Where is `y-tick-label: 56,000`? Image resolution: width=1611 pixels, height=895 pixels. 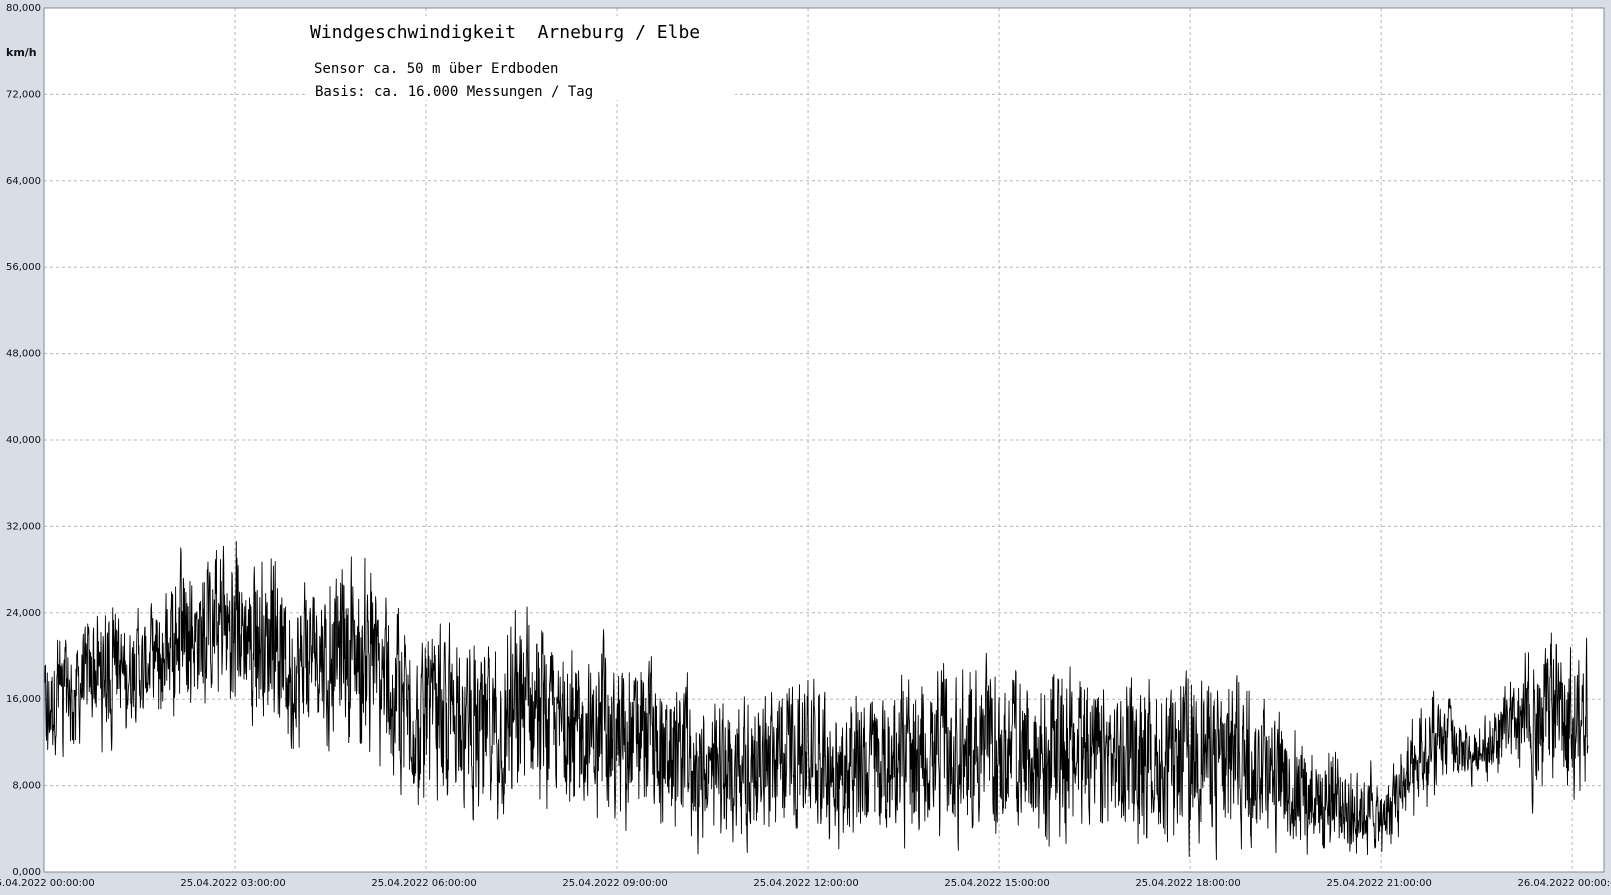 y-tick-label: 56,000 is located at coordinates (23, 267).